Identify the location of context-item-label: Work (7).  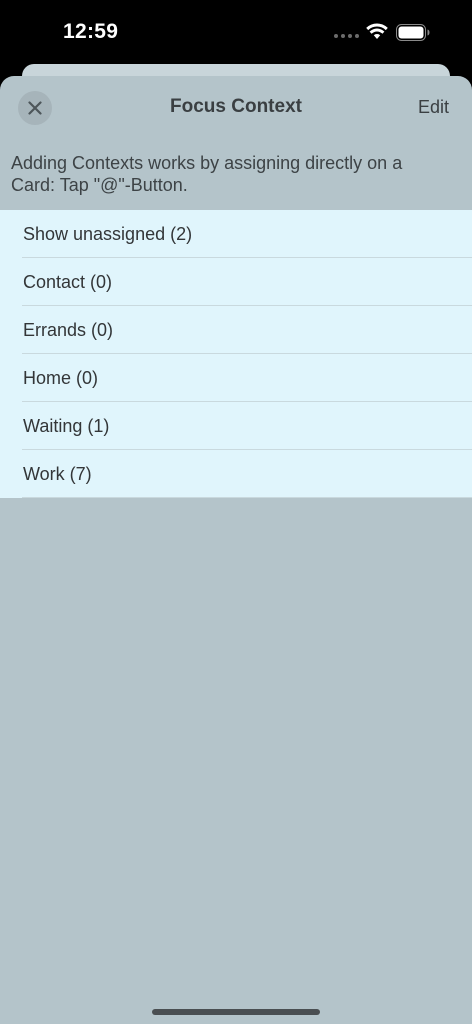
(57, 474).